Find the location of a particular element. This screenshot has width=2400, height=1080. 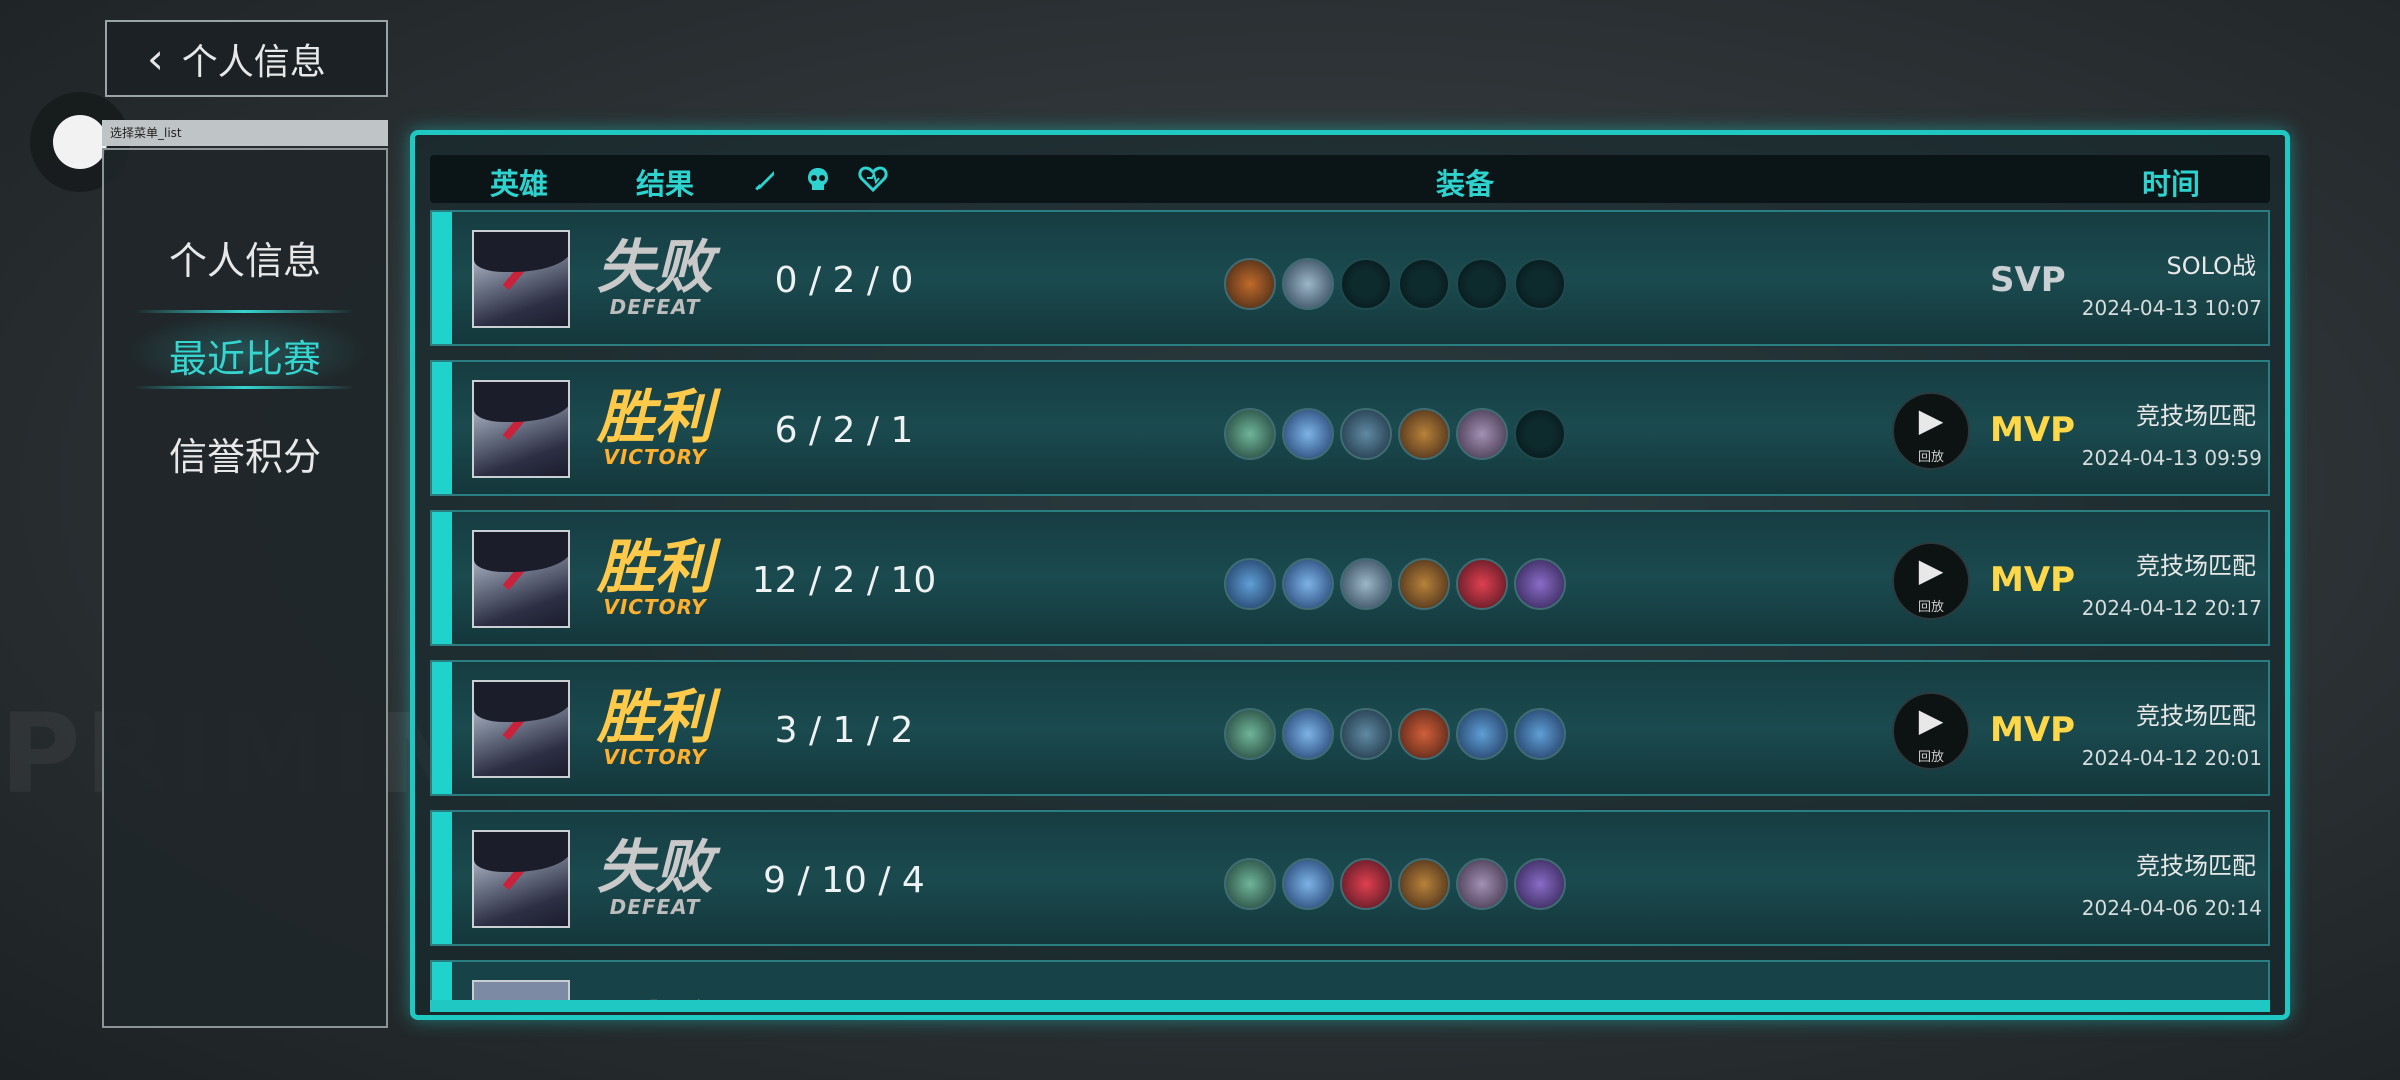

back-button: ‹ 个人信息 is located at coordinates (246, 58).